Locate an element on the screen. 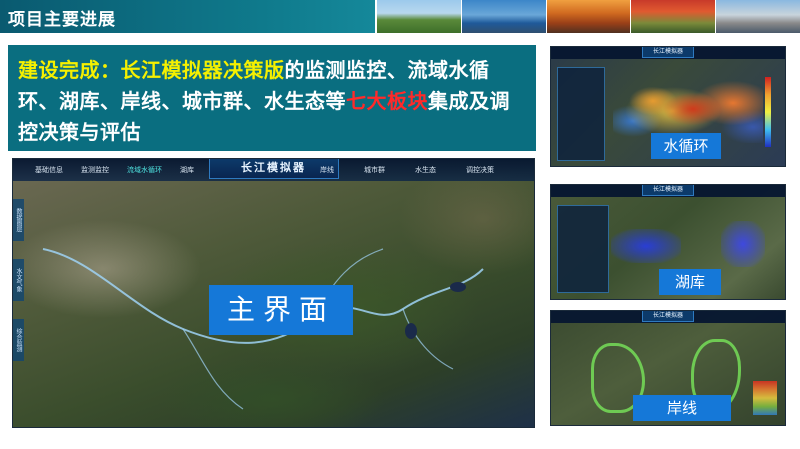 The height and width of the screenshot is (449, 800). thumbnail-water-cycle: 长江模拟器 水循环 is located at coordinates (668, 106).